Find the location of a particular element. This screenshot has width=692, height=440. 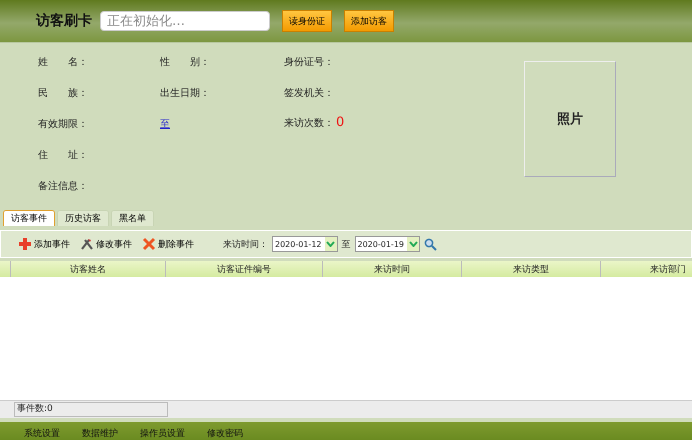

field-label: 备注信息： is located at coordinates (63, 186).